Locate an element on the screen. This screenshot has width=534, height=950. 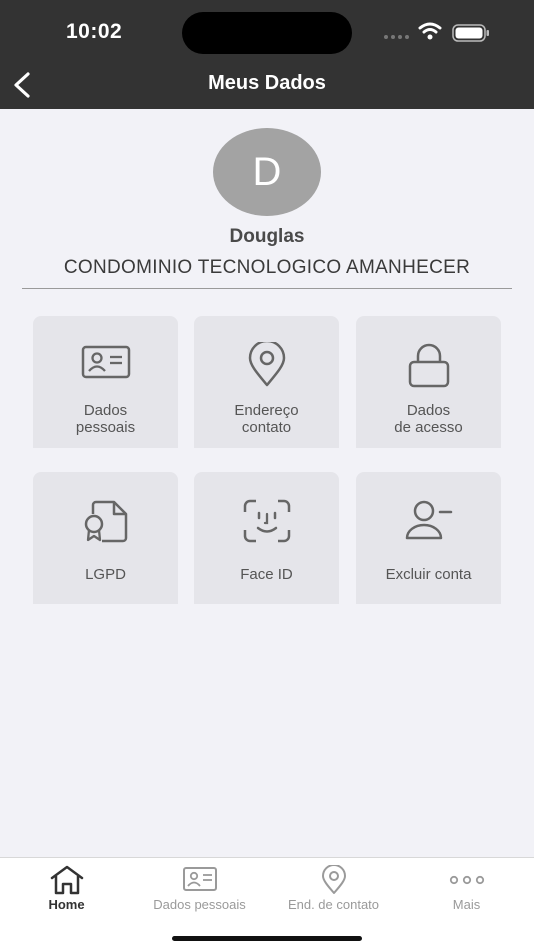
remove-user-icon is located at coordinates (428, 520).